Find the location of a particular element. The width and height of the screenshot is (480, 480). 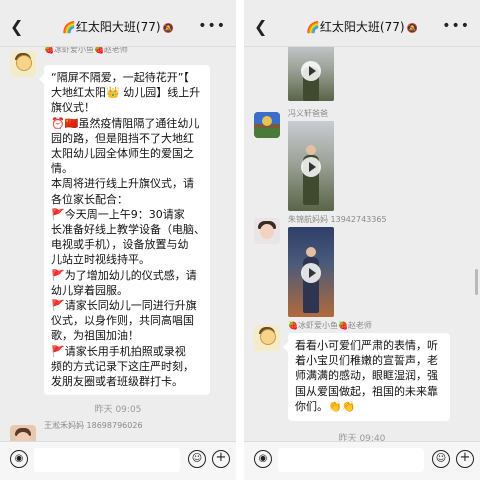

message-line: 各位家长配合： is located at coordinates (89, 199).